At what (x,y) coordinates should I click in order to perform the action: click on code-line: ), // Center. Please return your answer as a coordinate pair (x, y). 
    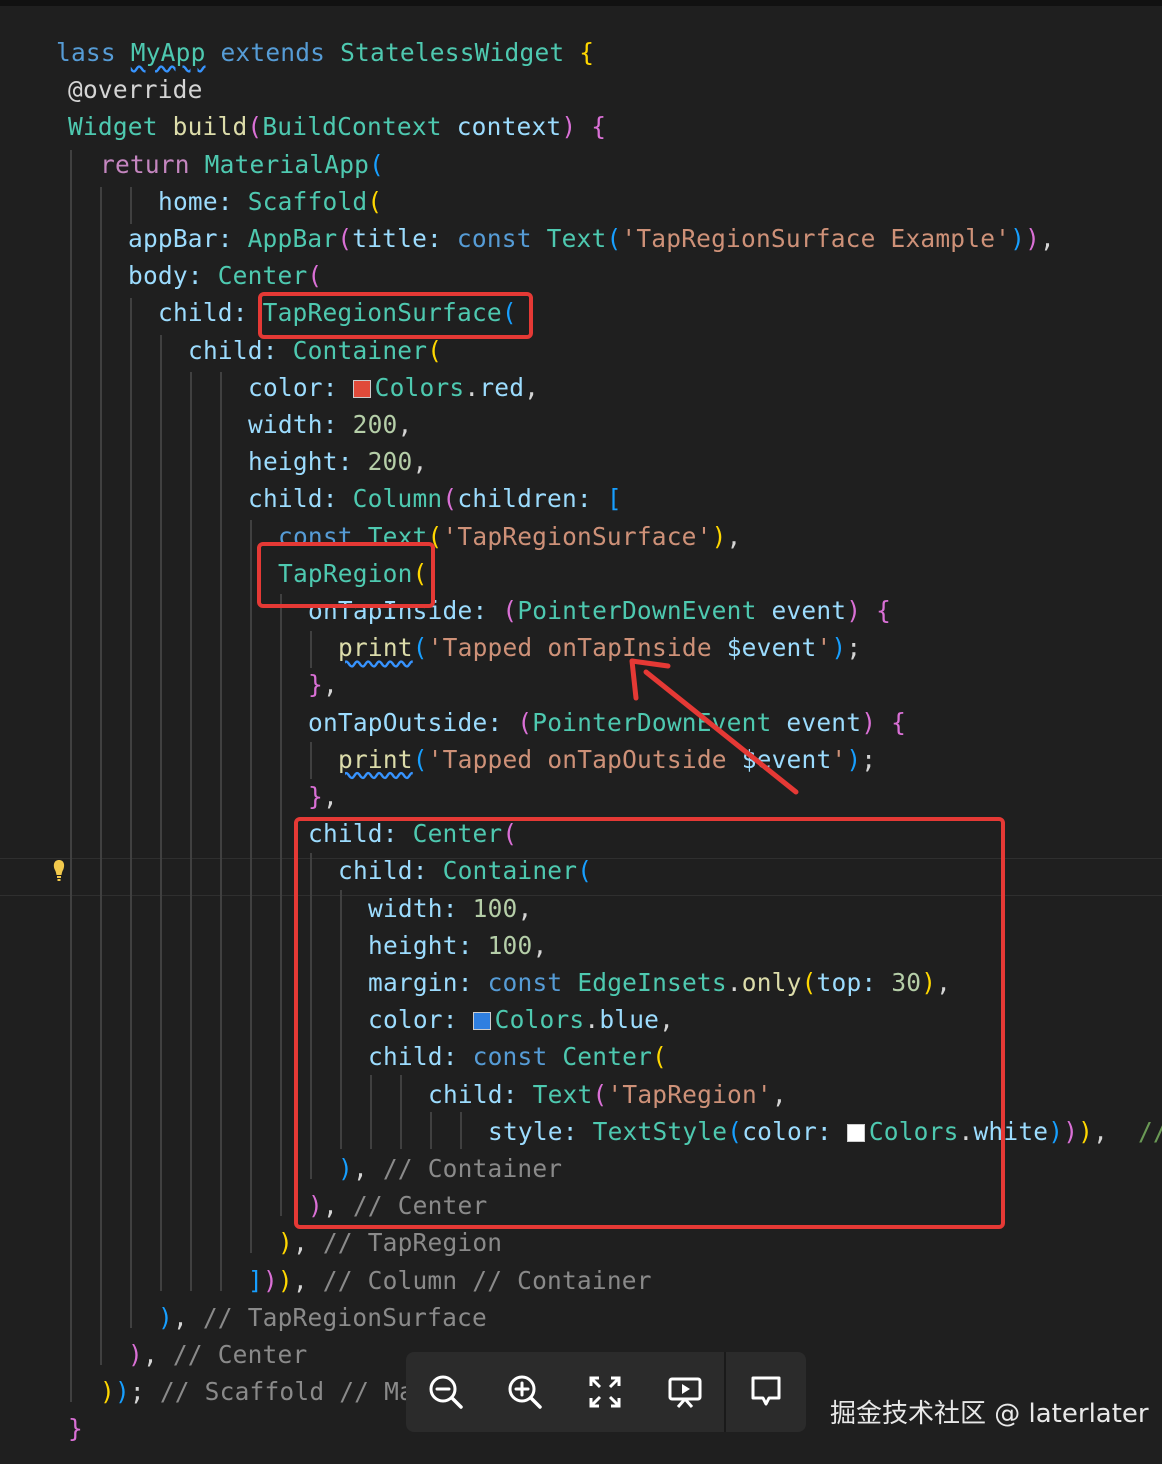
    Looking at the image, I should click on (217, 1354).